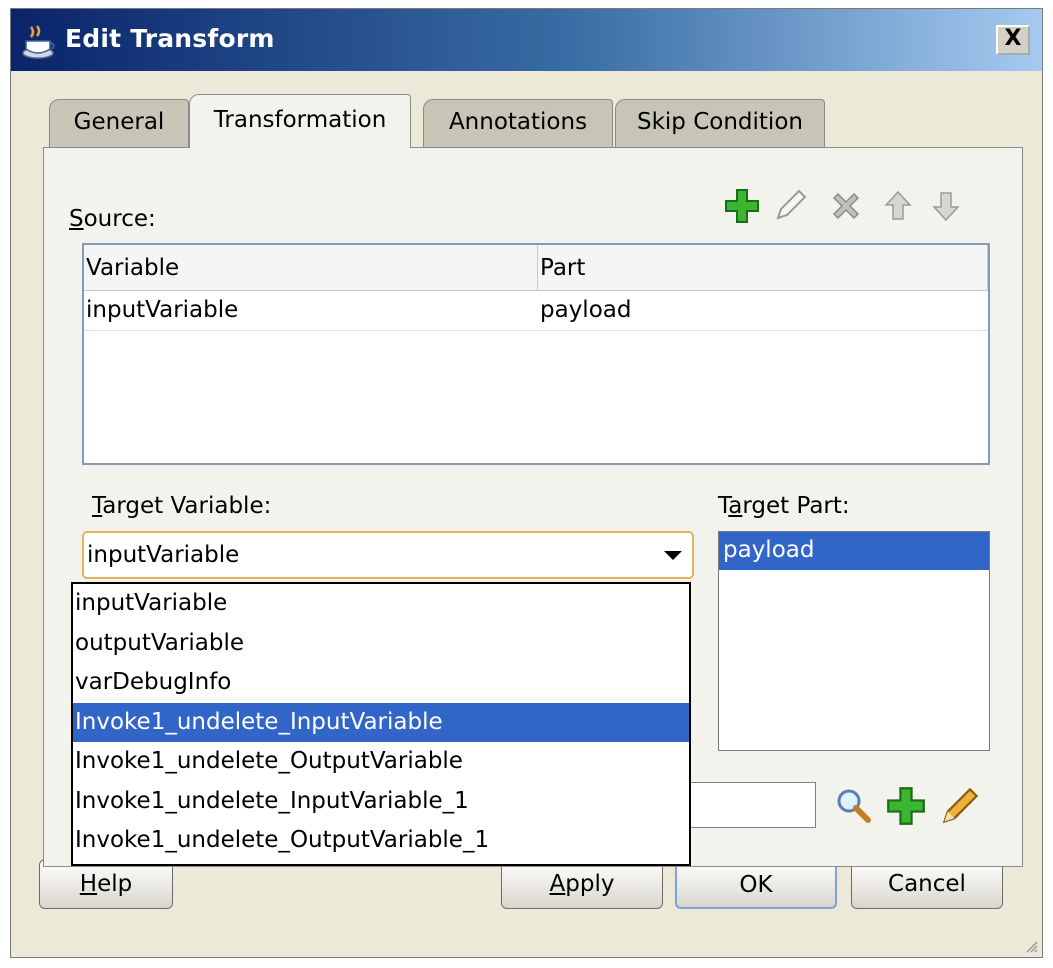 Image resolution: width=1053 pixels, height=968 pixels. What do you see at coordinates (1013, 40) in the screenshot?
I see `close-button: X` at bounding box center [1013, 40].